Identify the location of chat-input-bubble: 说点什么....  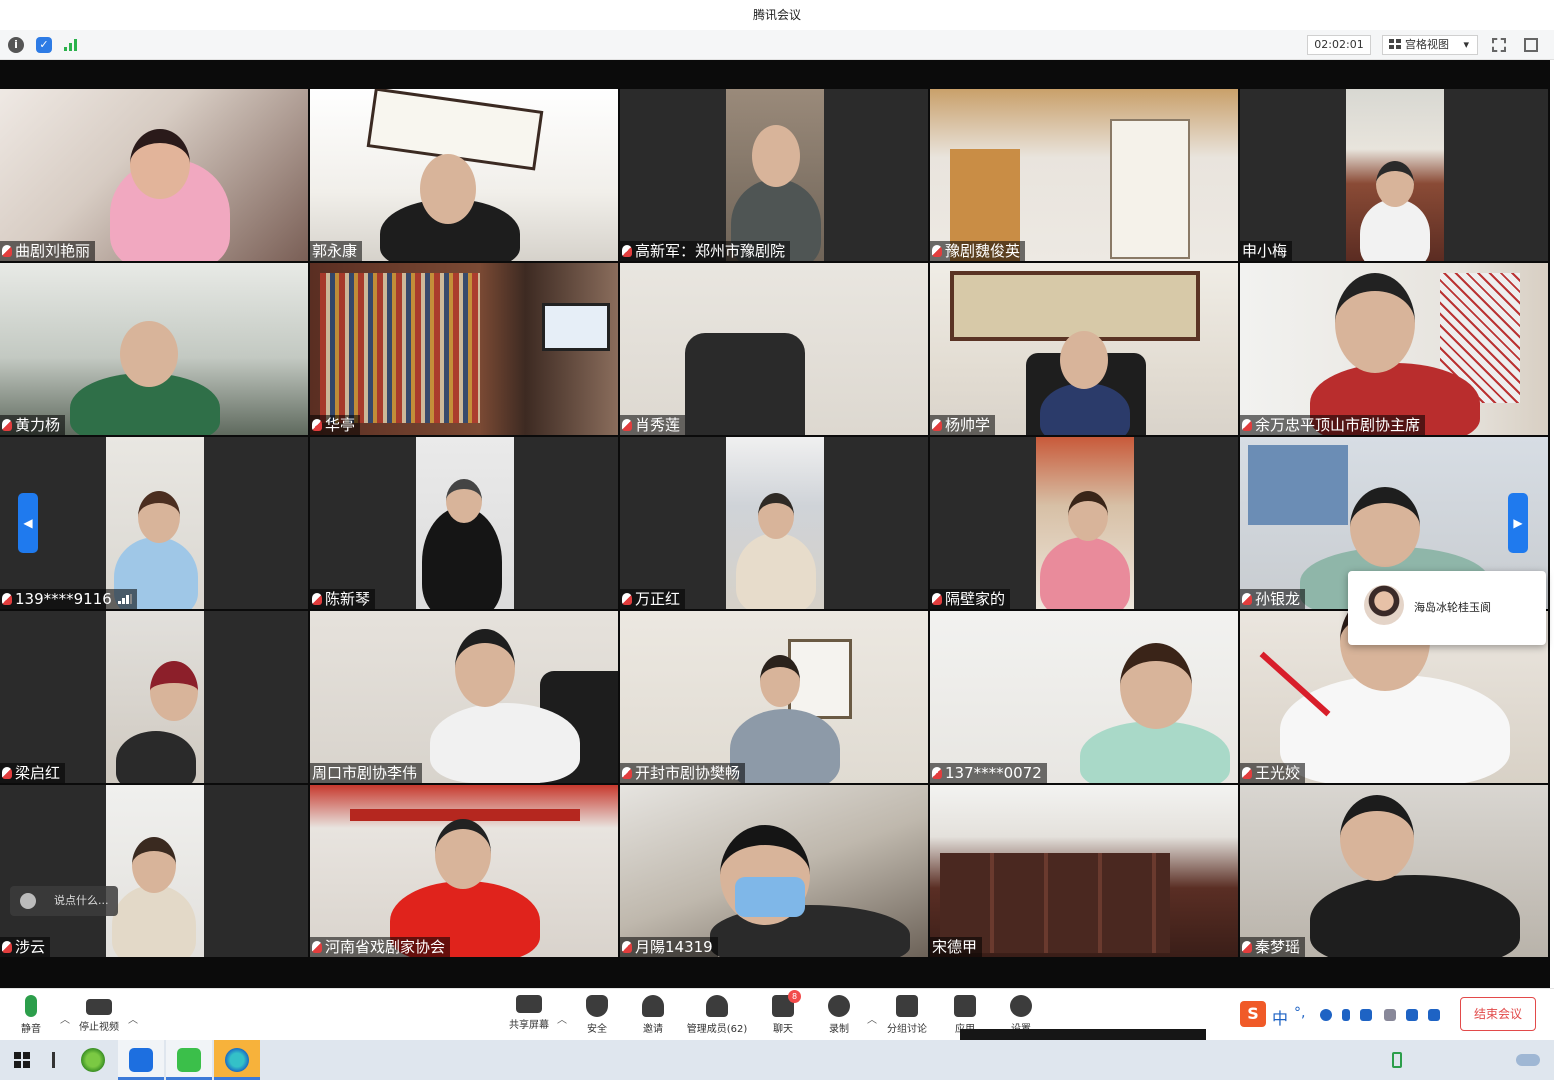
(64, 901).